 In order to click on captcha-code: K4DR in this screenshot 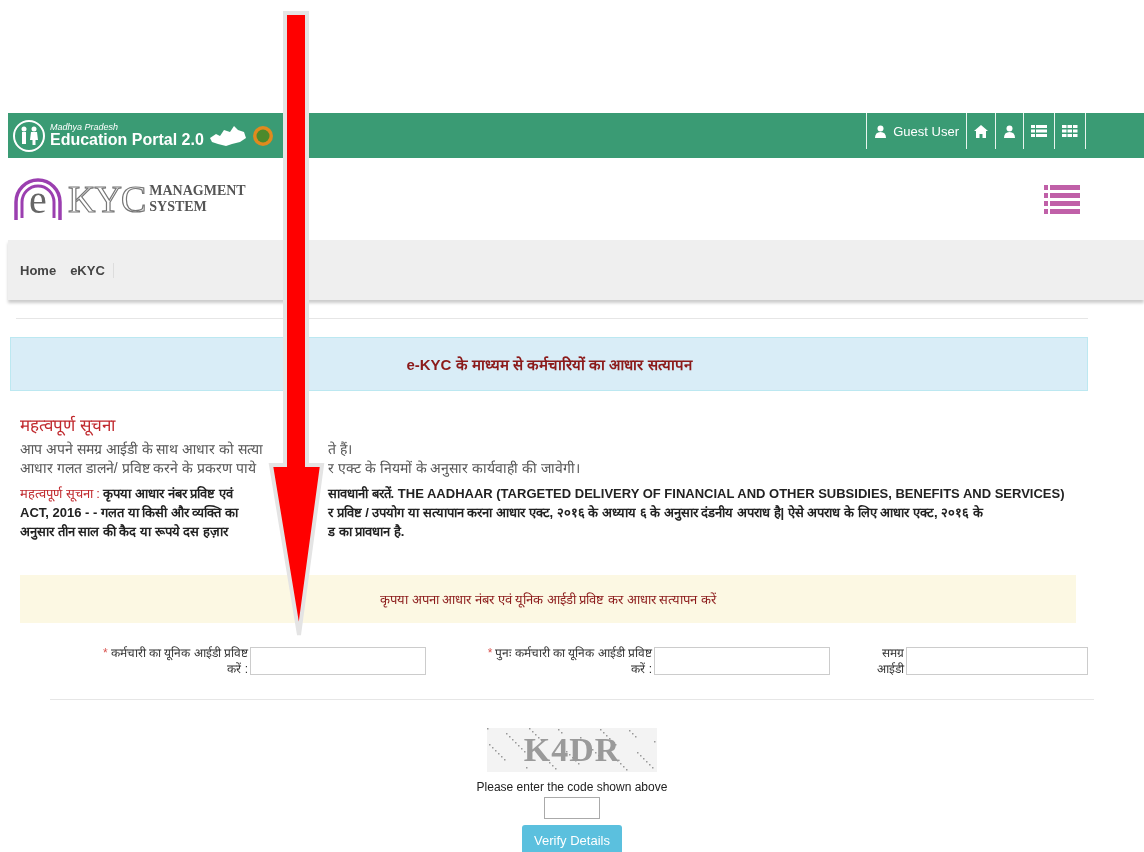, I will do `click(572, 750)`.